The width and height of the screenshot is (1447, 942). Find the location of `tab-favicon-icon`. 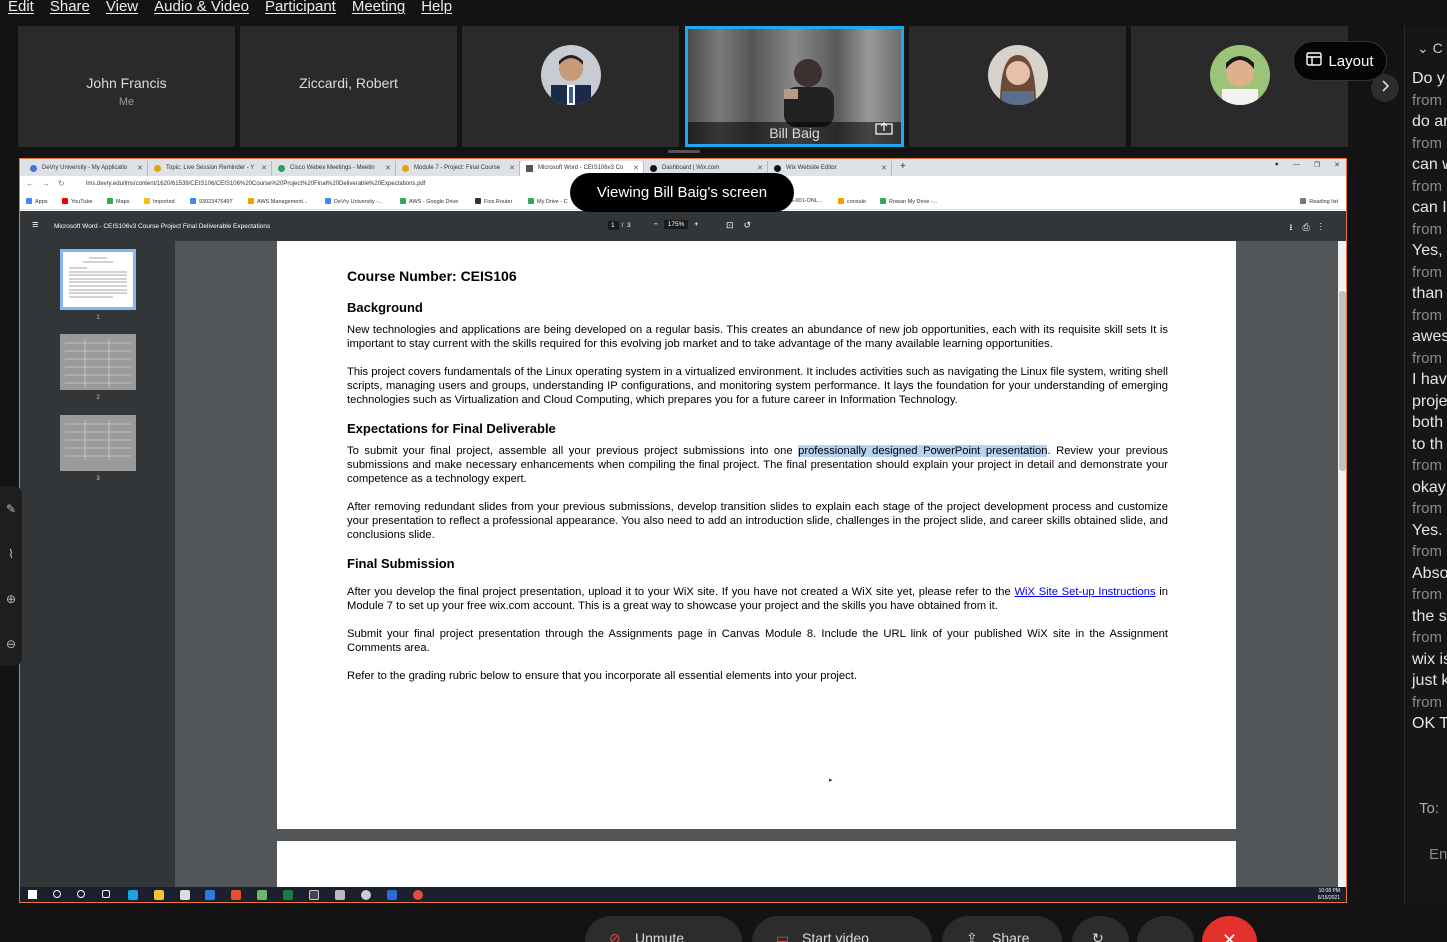

tab-favicon-icon is located at coordinates (281, 168).